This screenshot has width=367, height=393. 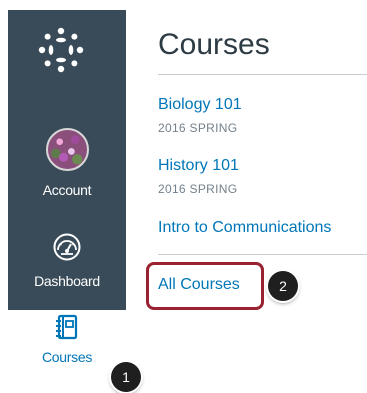 I want to click on dashboard-gauge-icon, so click(x=67, y=247).